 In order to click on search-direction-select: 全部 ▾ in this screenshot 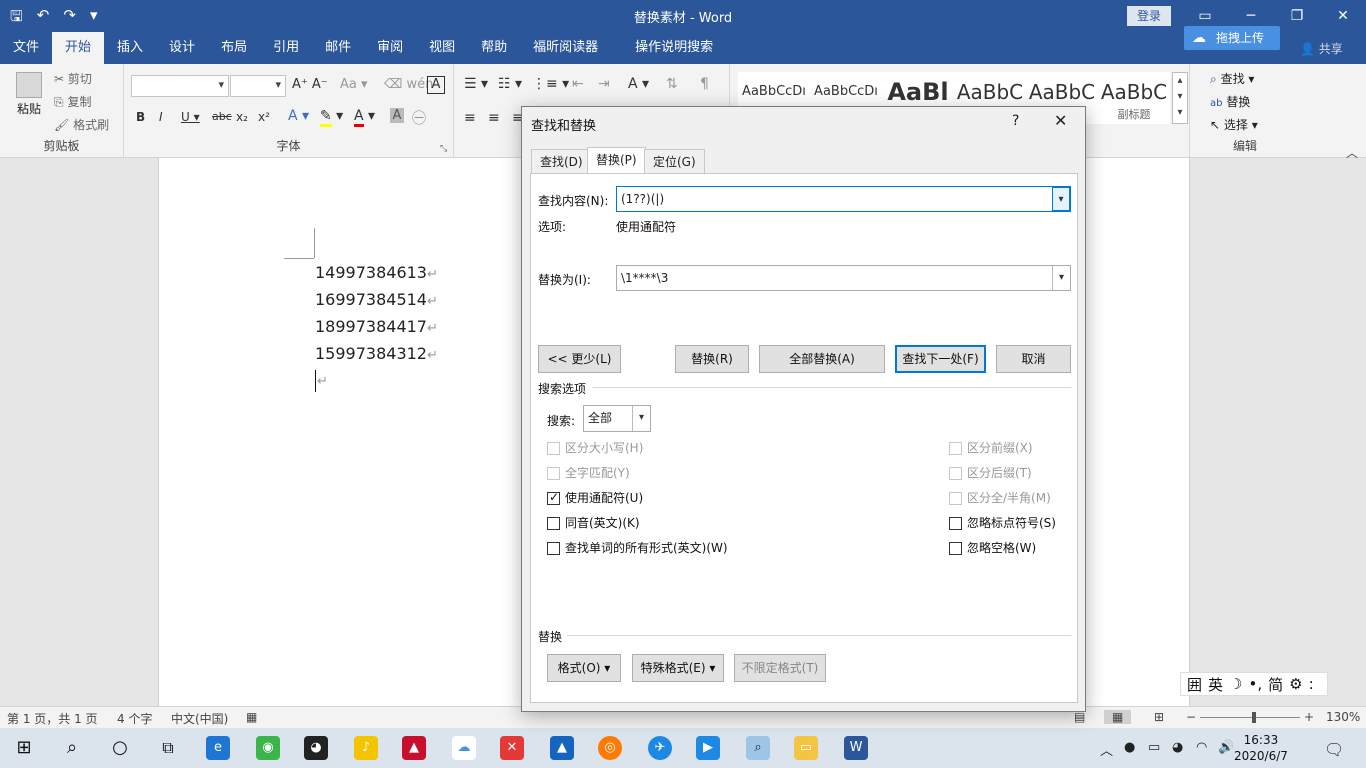, I will do `click(617, 418)`.